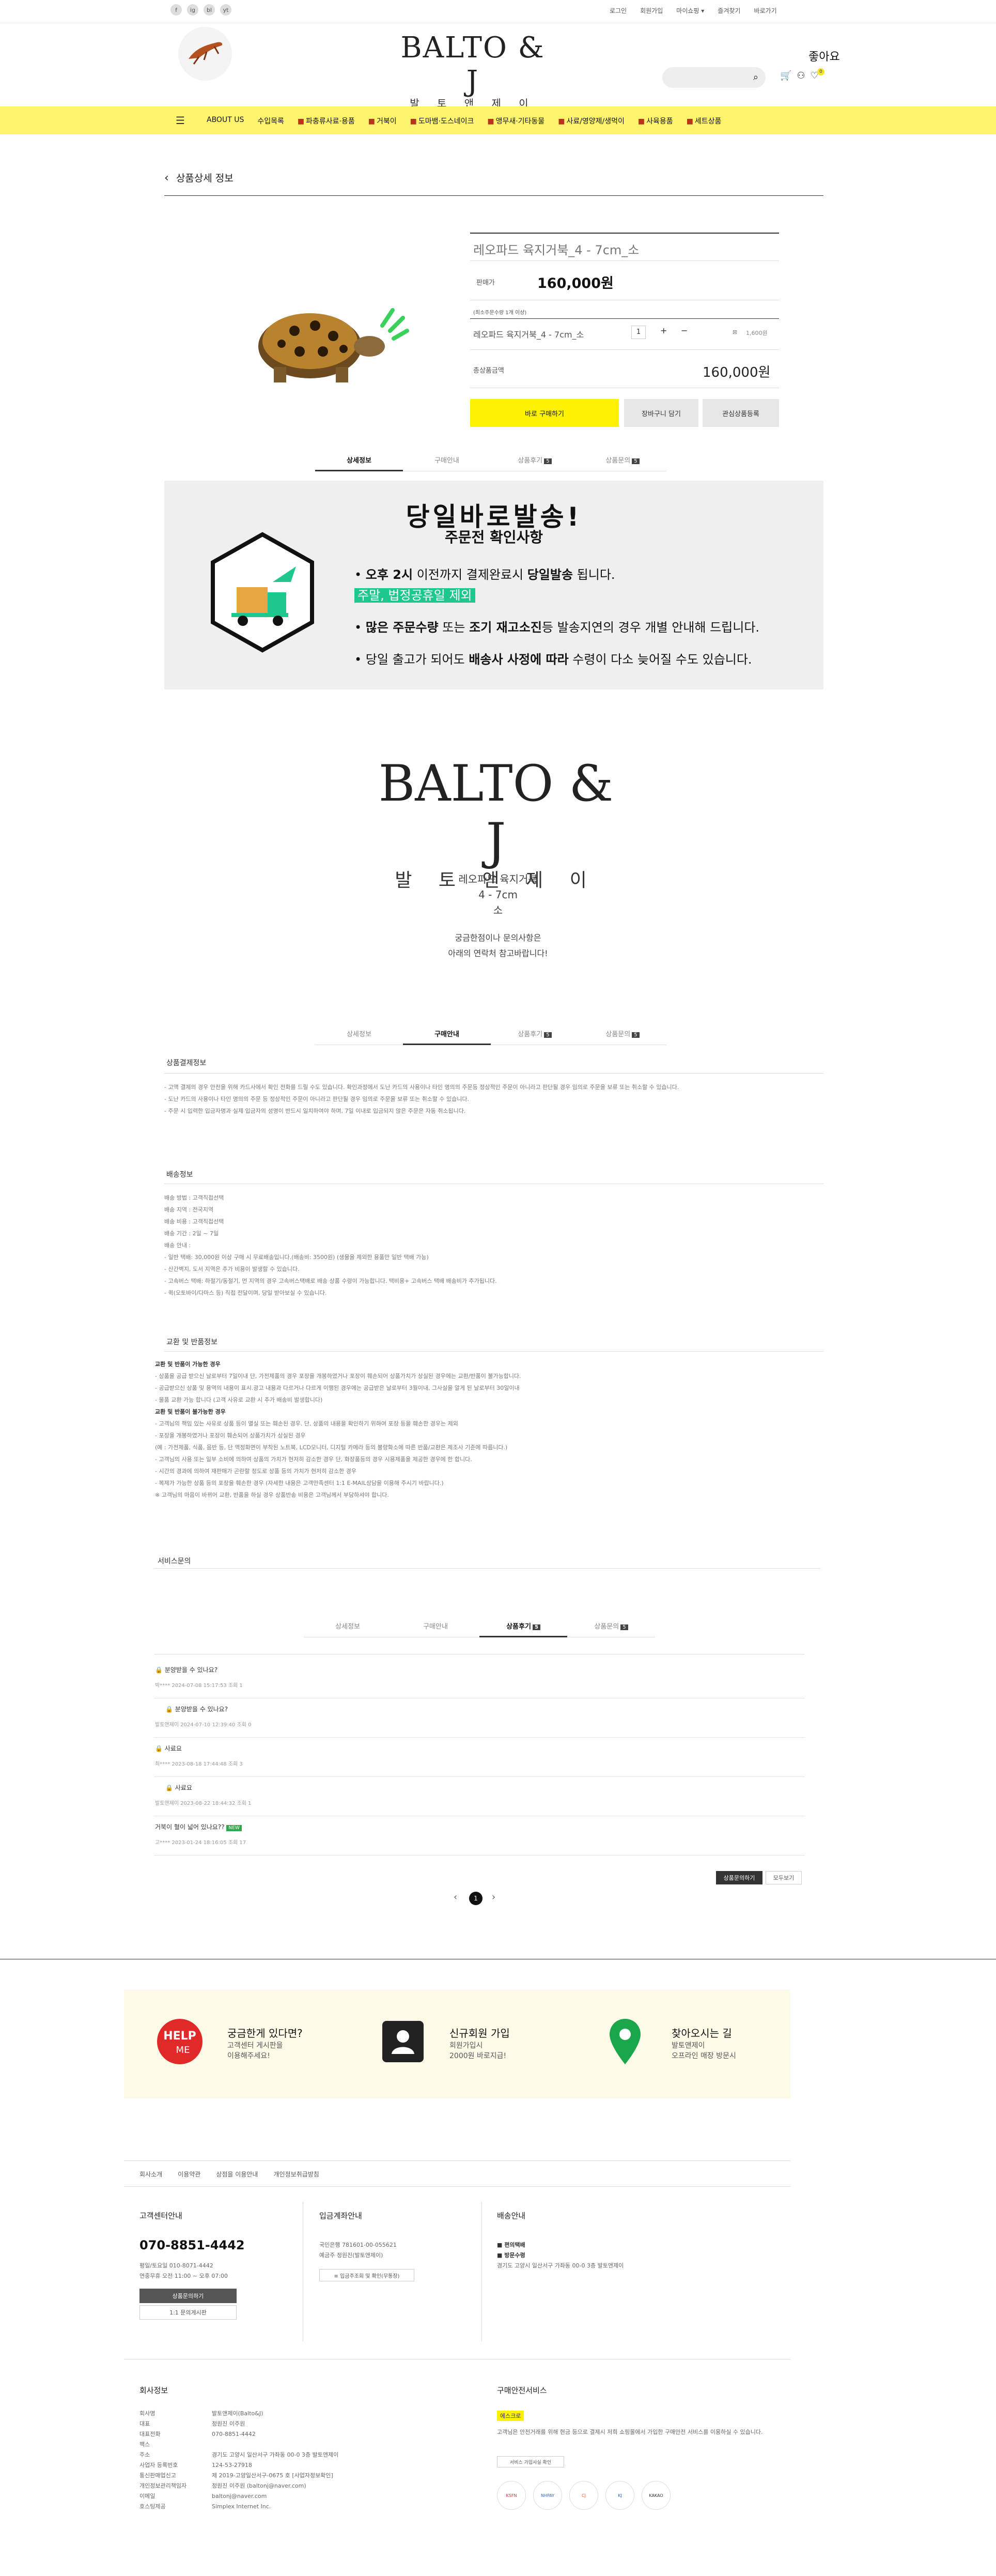 This screenshot has width=996, height=2576. What do you see at coordinates (498, 945) in the screenshot?
I see `contact-note: 궁금한점이나 문의사항은 아래의 연락처 참고바랍니다!` at bounding box center [498, 945].